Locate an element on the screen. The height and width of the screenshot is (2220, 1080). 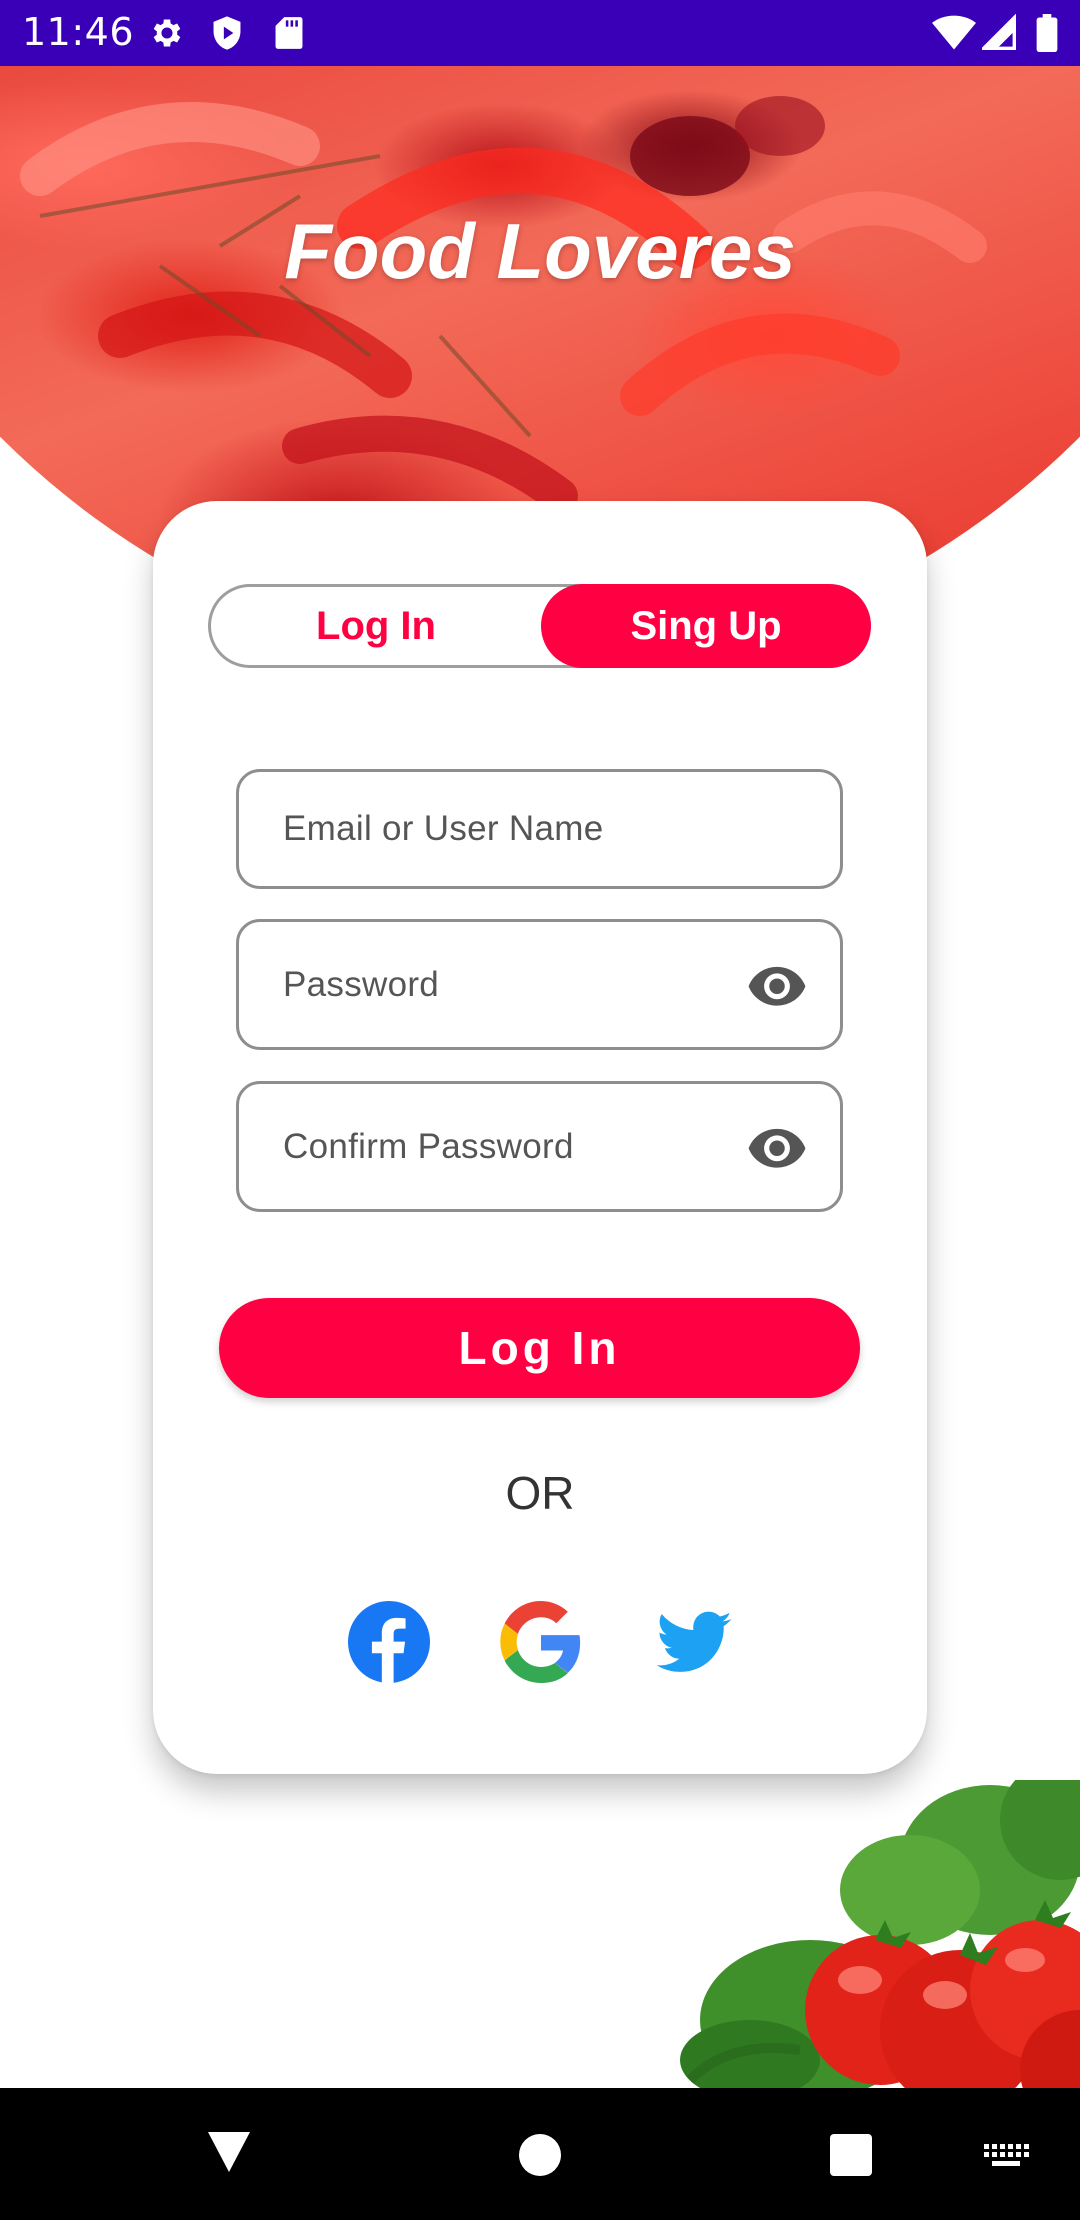
back-icon is located at coordinates (229, 2152).